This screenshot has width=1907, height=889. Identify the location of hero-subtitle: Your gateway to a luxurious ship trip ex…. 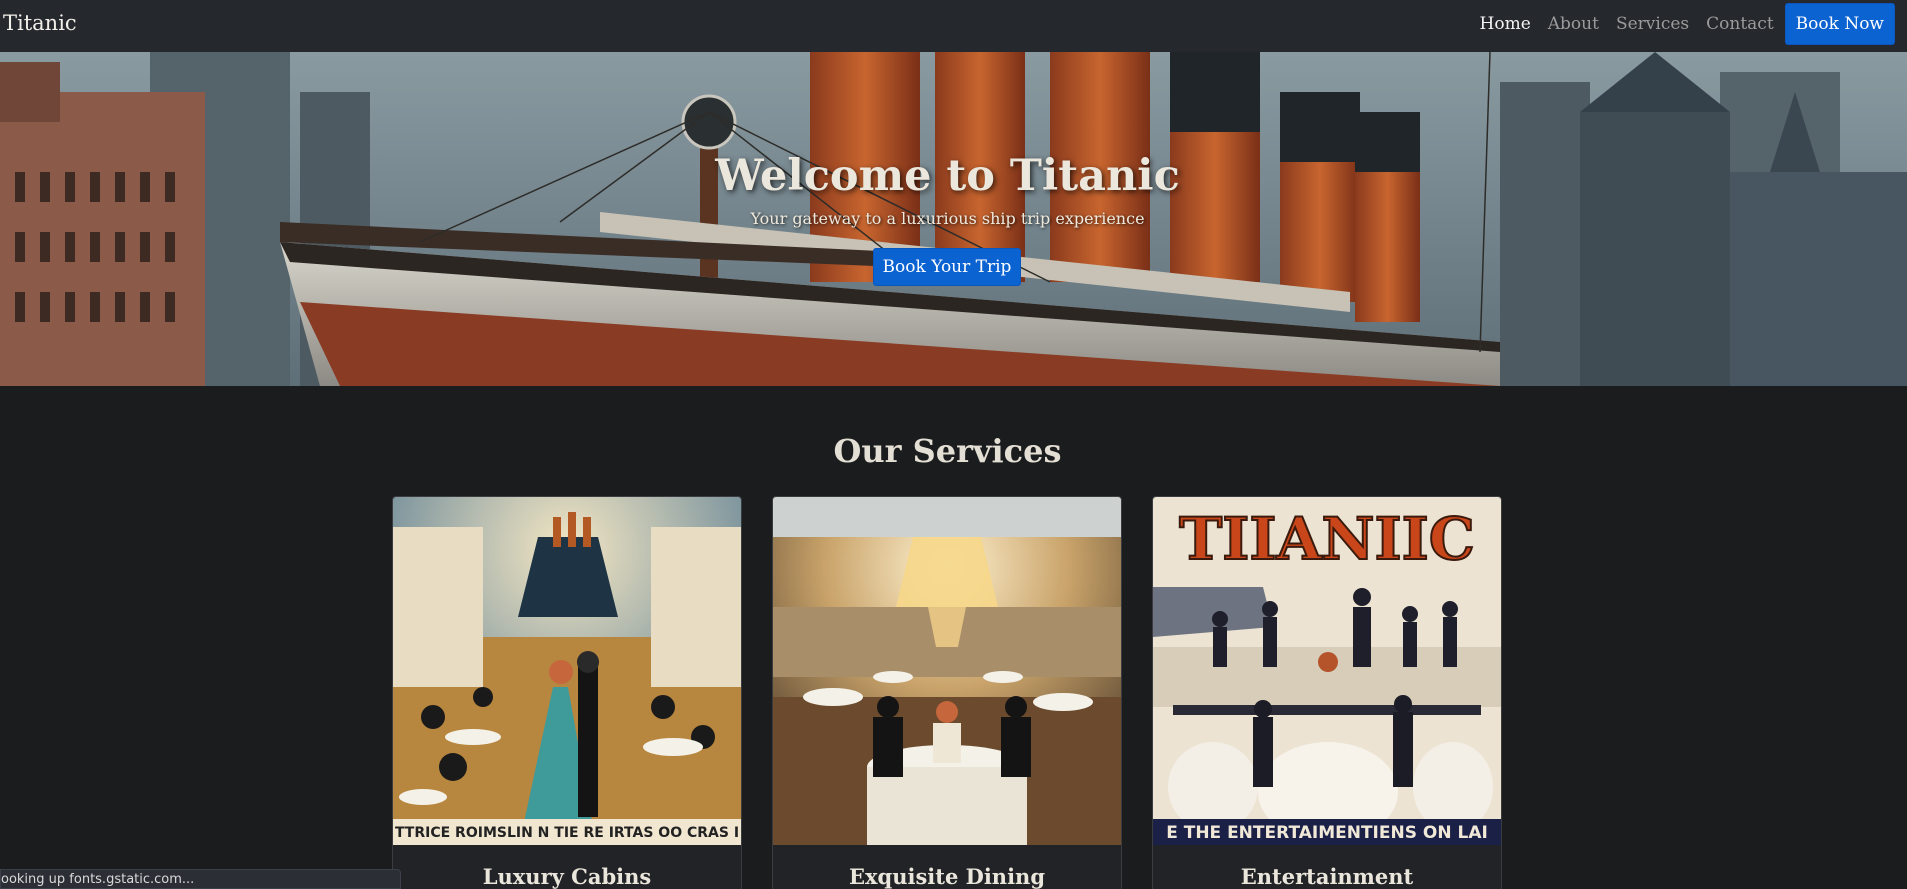
(947, 218).